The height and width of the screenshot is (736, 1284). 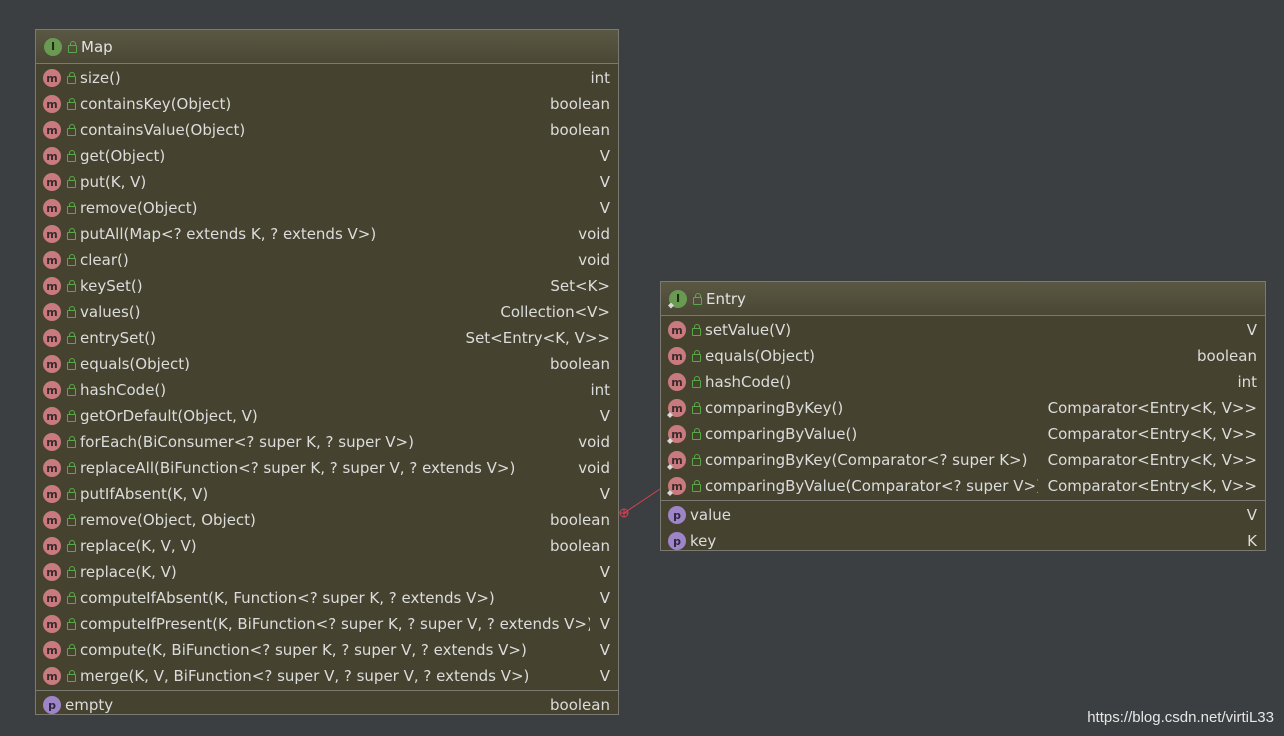 I want to click on method-row: m setValue(V) V, so click(x=963, y=330).